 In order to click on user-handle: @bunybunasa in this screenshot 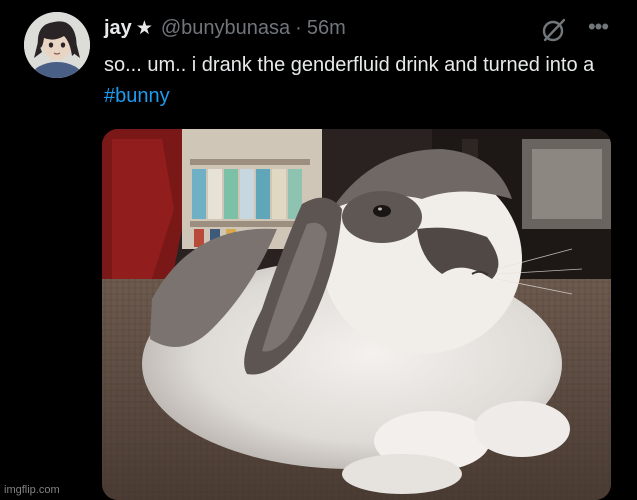, I will do `click(225, 28)`.